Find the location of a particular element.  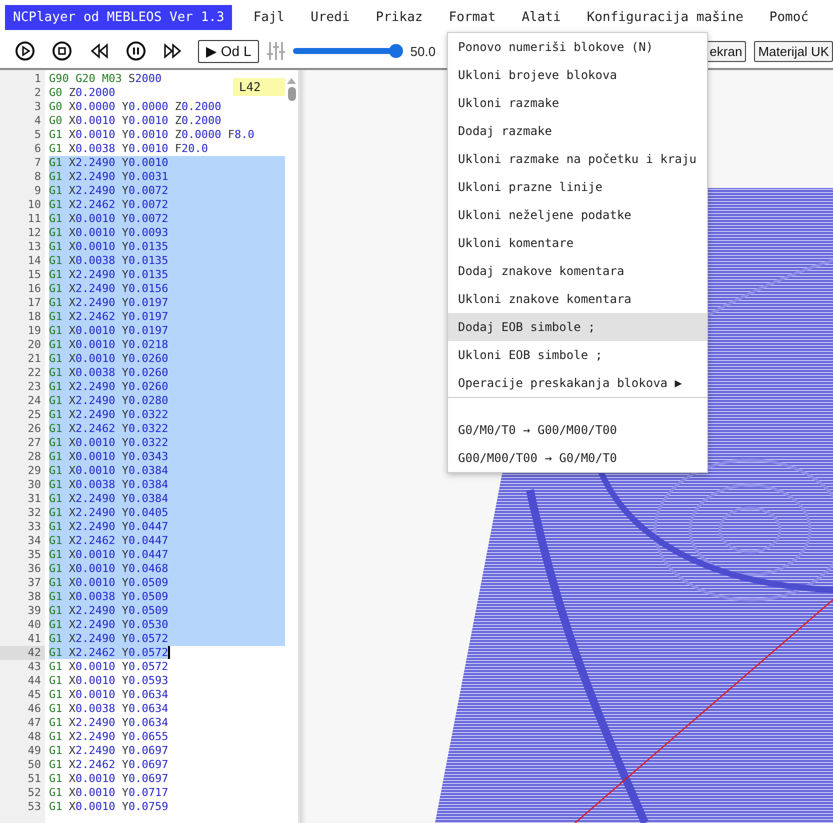

line-number: 28 is located at coordinates (34, 457).